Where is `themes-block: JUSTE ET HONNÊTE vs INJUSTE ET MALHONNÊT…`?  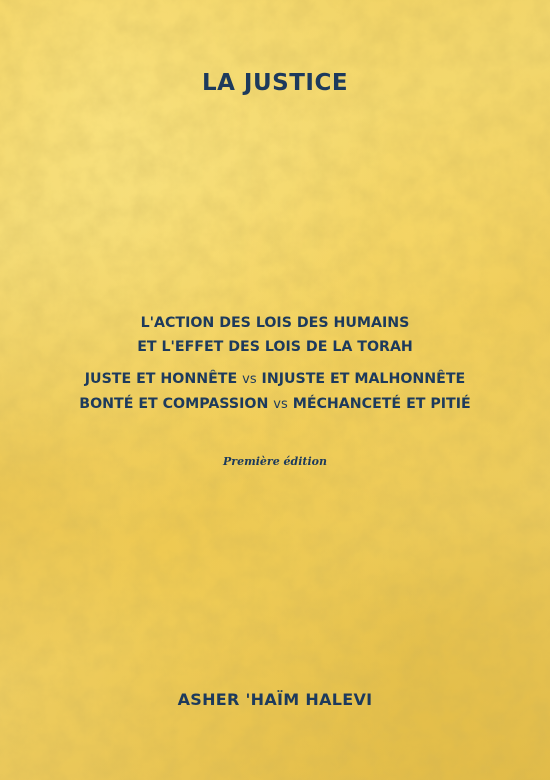
themes-block: JUSTE ET HONNÊTE vs INJUSTE ET MALHONNÊT… is located at coordinates (275, 392).